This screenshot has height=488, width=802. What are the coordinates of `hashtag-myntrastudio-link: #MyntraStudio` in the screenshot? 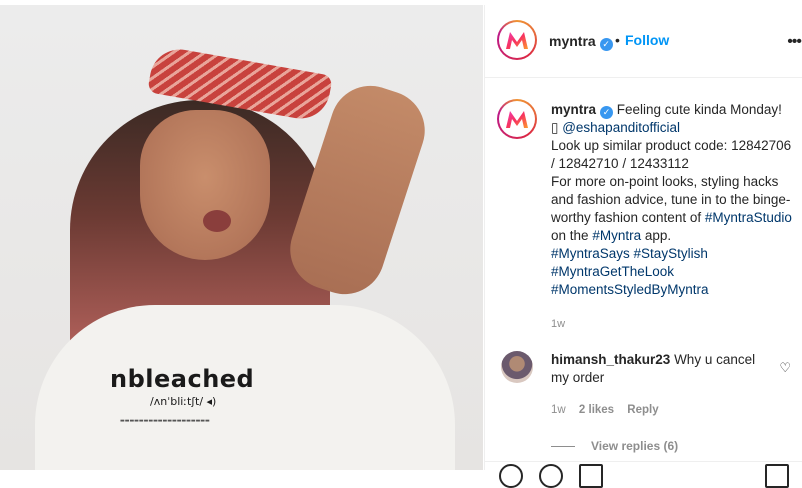 It's located at (748, 217).